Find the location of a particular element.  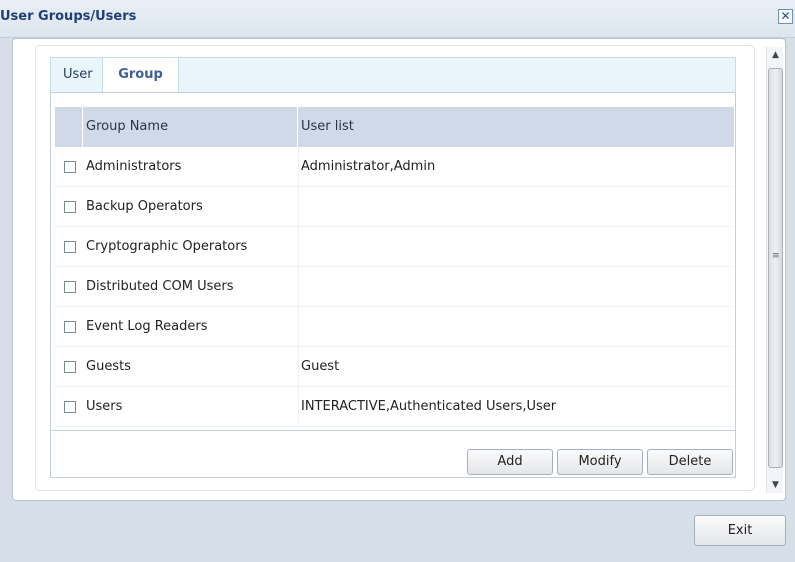

table-header: Group Name User list is located at coordinates (394, 127).